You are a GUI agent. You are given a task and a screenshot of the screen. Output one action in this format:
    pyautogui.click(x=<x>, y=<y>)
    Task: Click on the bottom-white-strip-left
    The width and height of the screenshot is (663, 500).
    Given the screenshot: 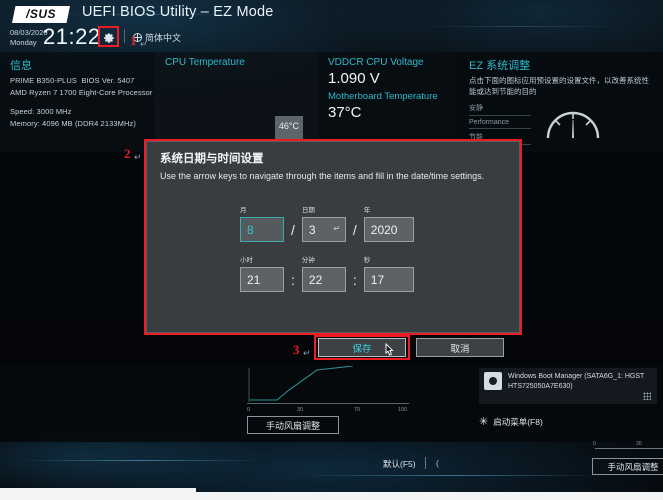 What is the action you would take?
    pyautogui.click(x=98, y=494)
    